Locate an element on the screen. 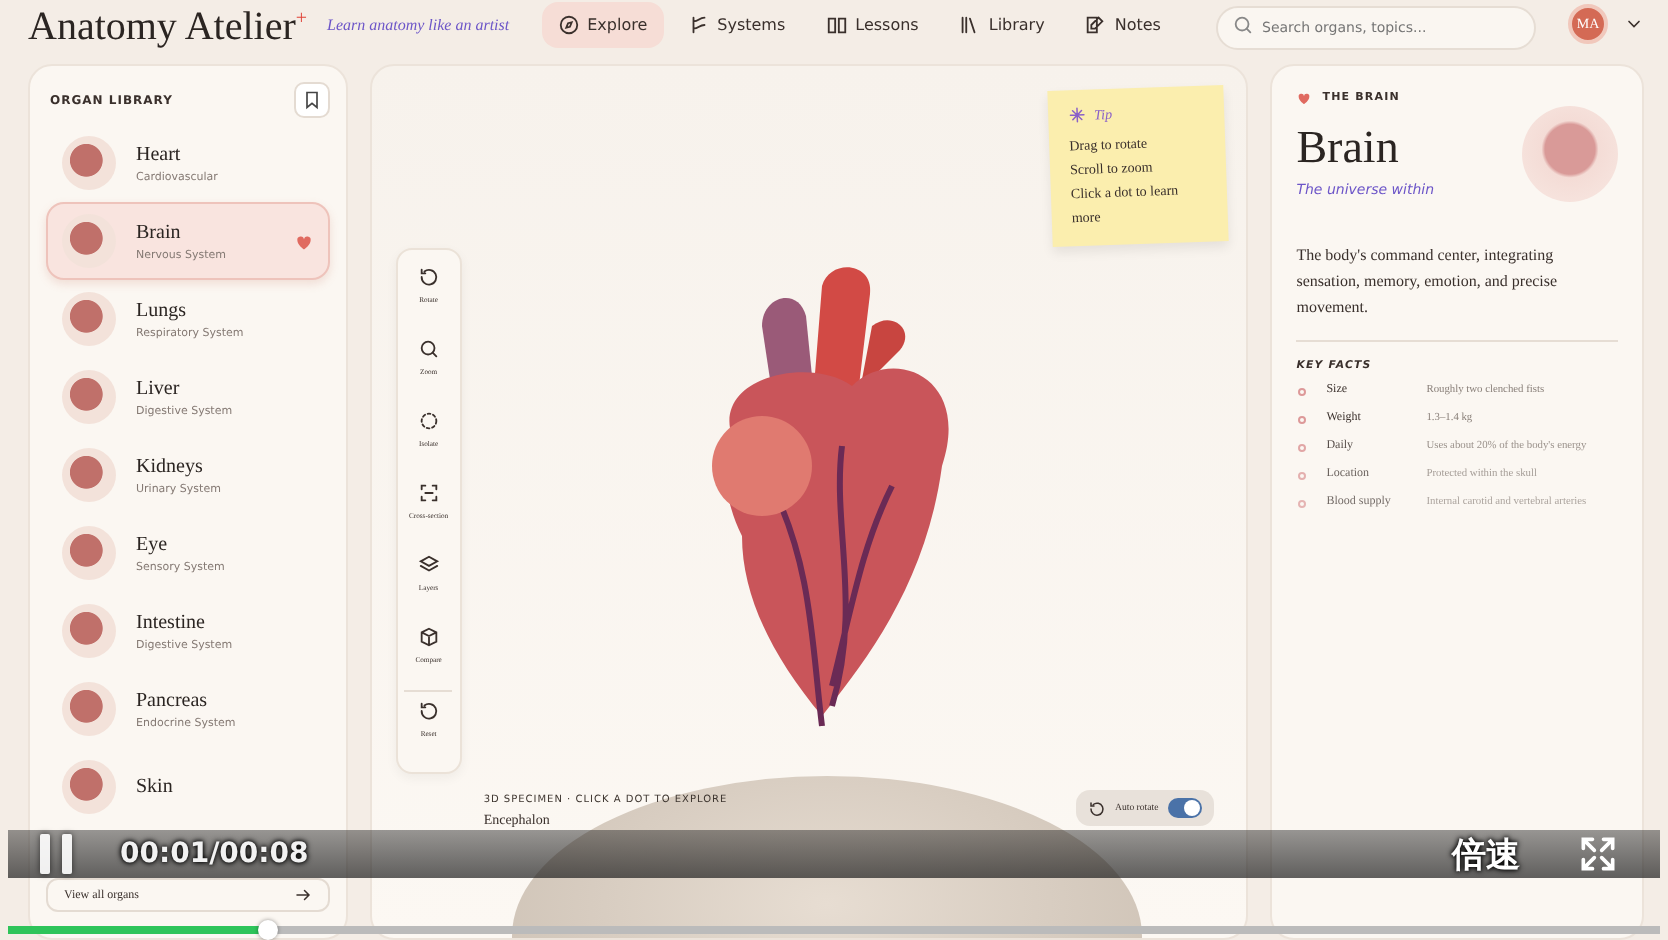  toggle-switch is located at coordinates (1185, 808).